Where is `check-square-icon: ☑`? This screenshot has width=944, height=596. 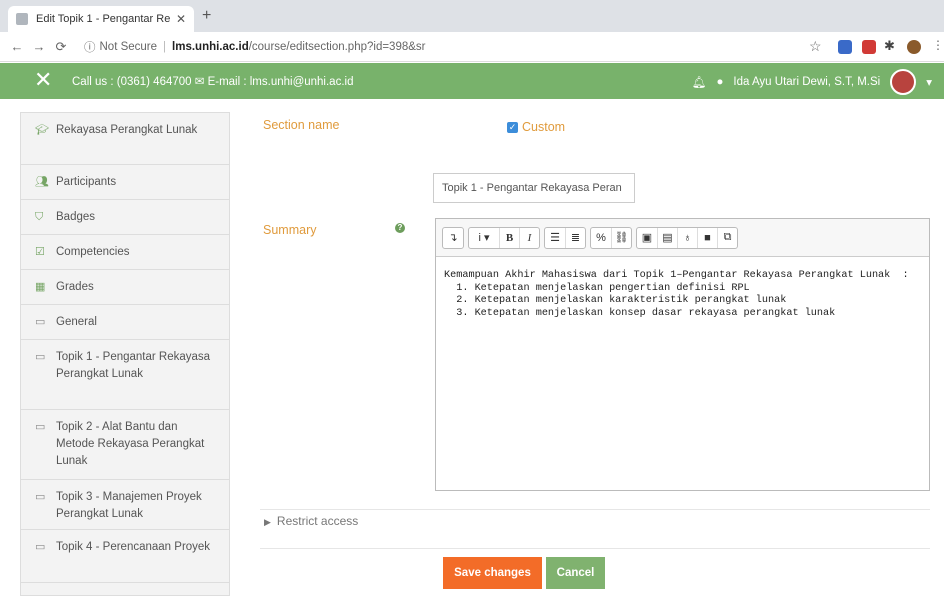 check-square-icon: ☑ is located at coordinates (40, 252).